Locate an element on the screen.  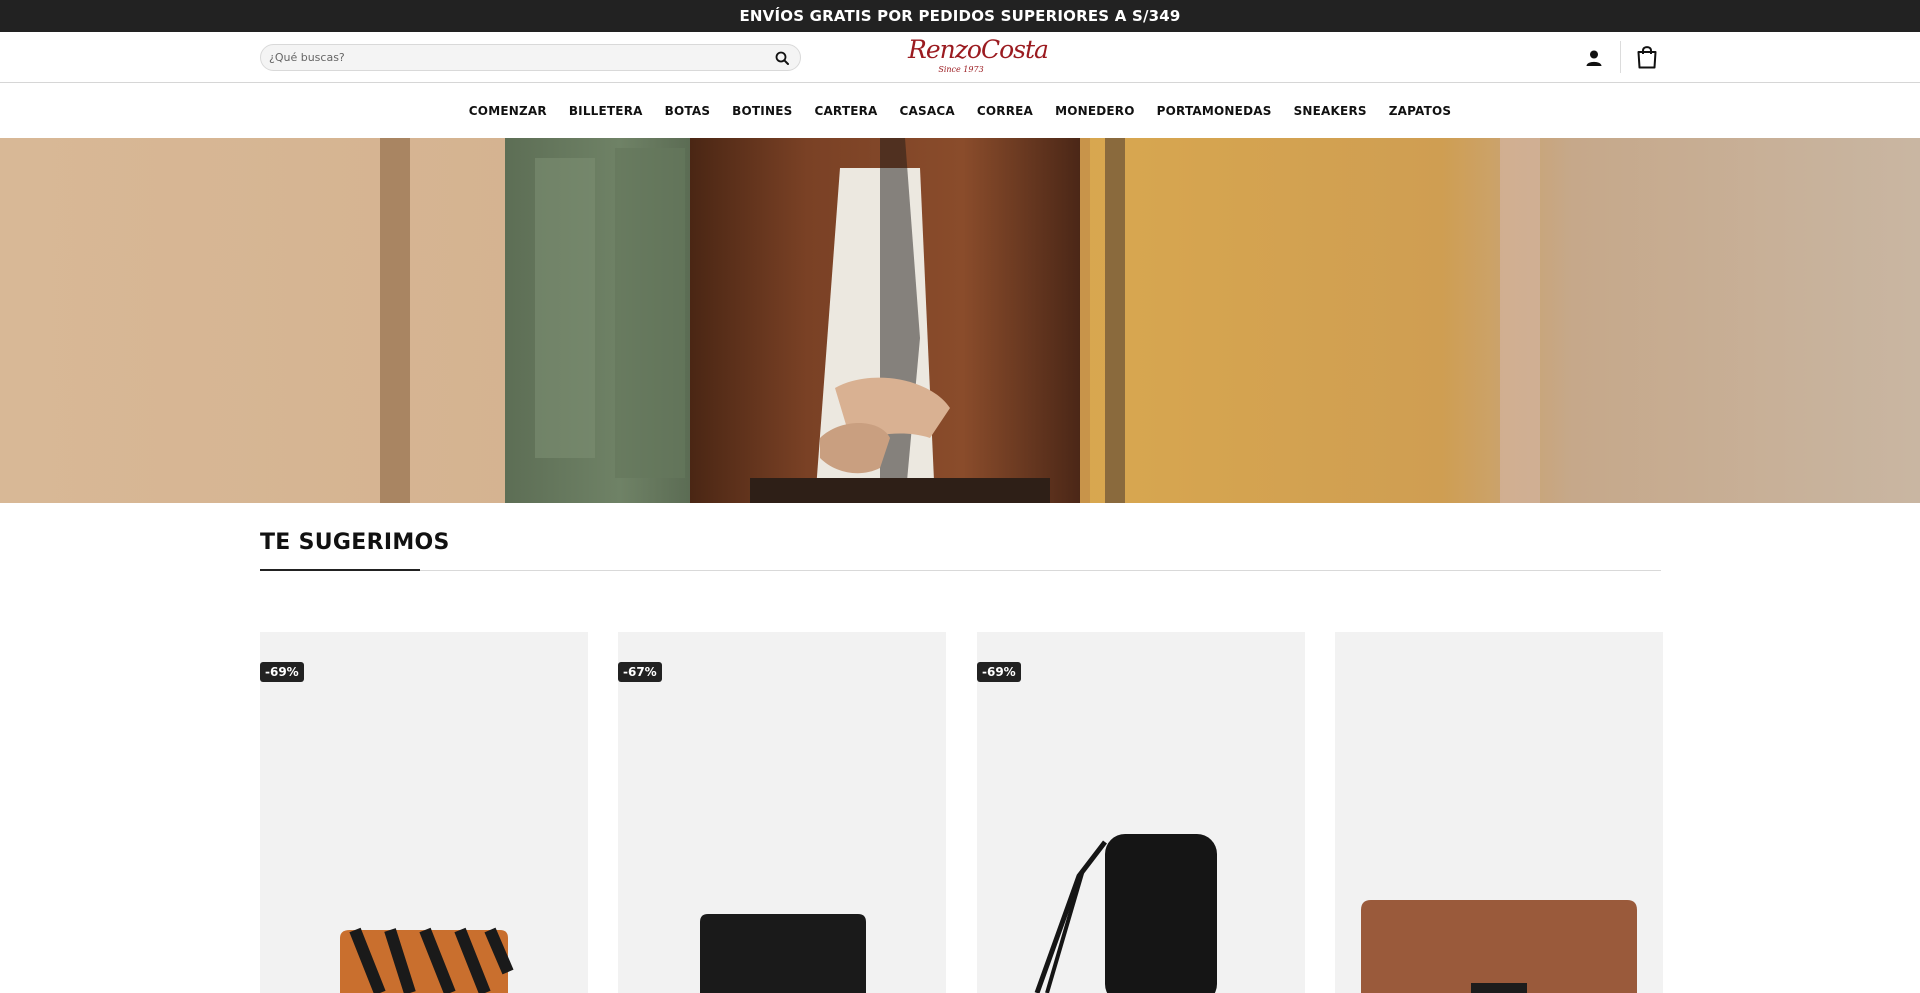
logo-wordmark: RenzoCosta is located at coordinates (978, 49).